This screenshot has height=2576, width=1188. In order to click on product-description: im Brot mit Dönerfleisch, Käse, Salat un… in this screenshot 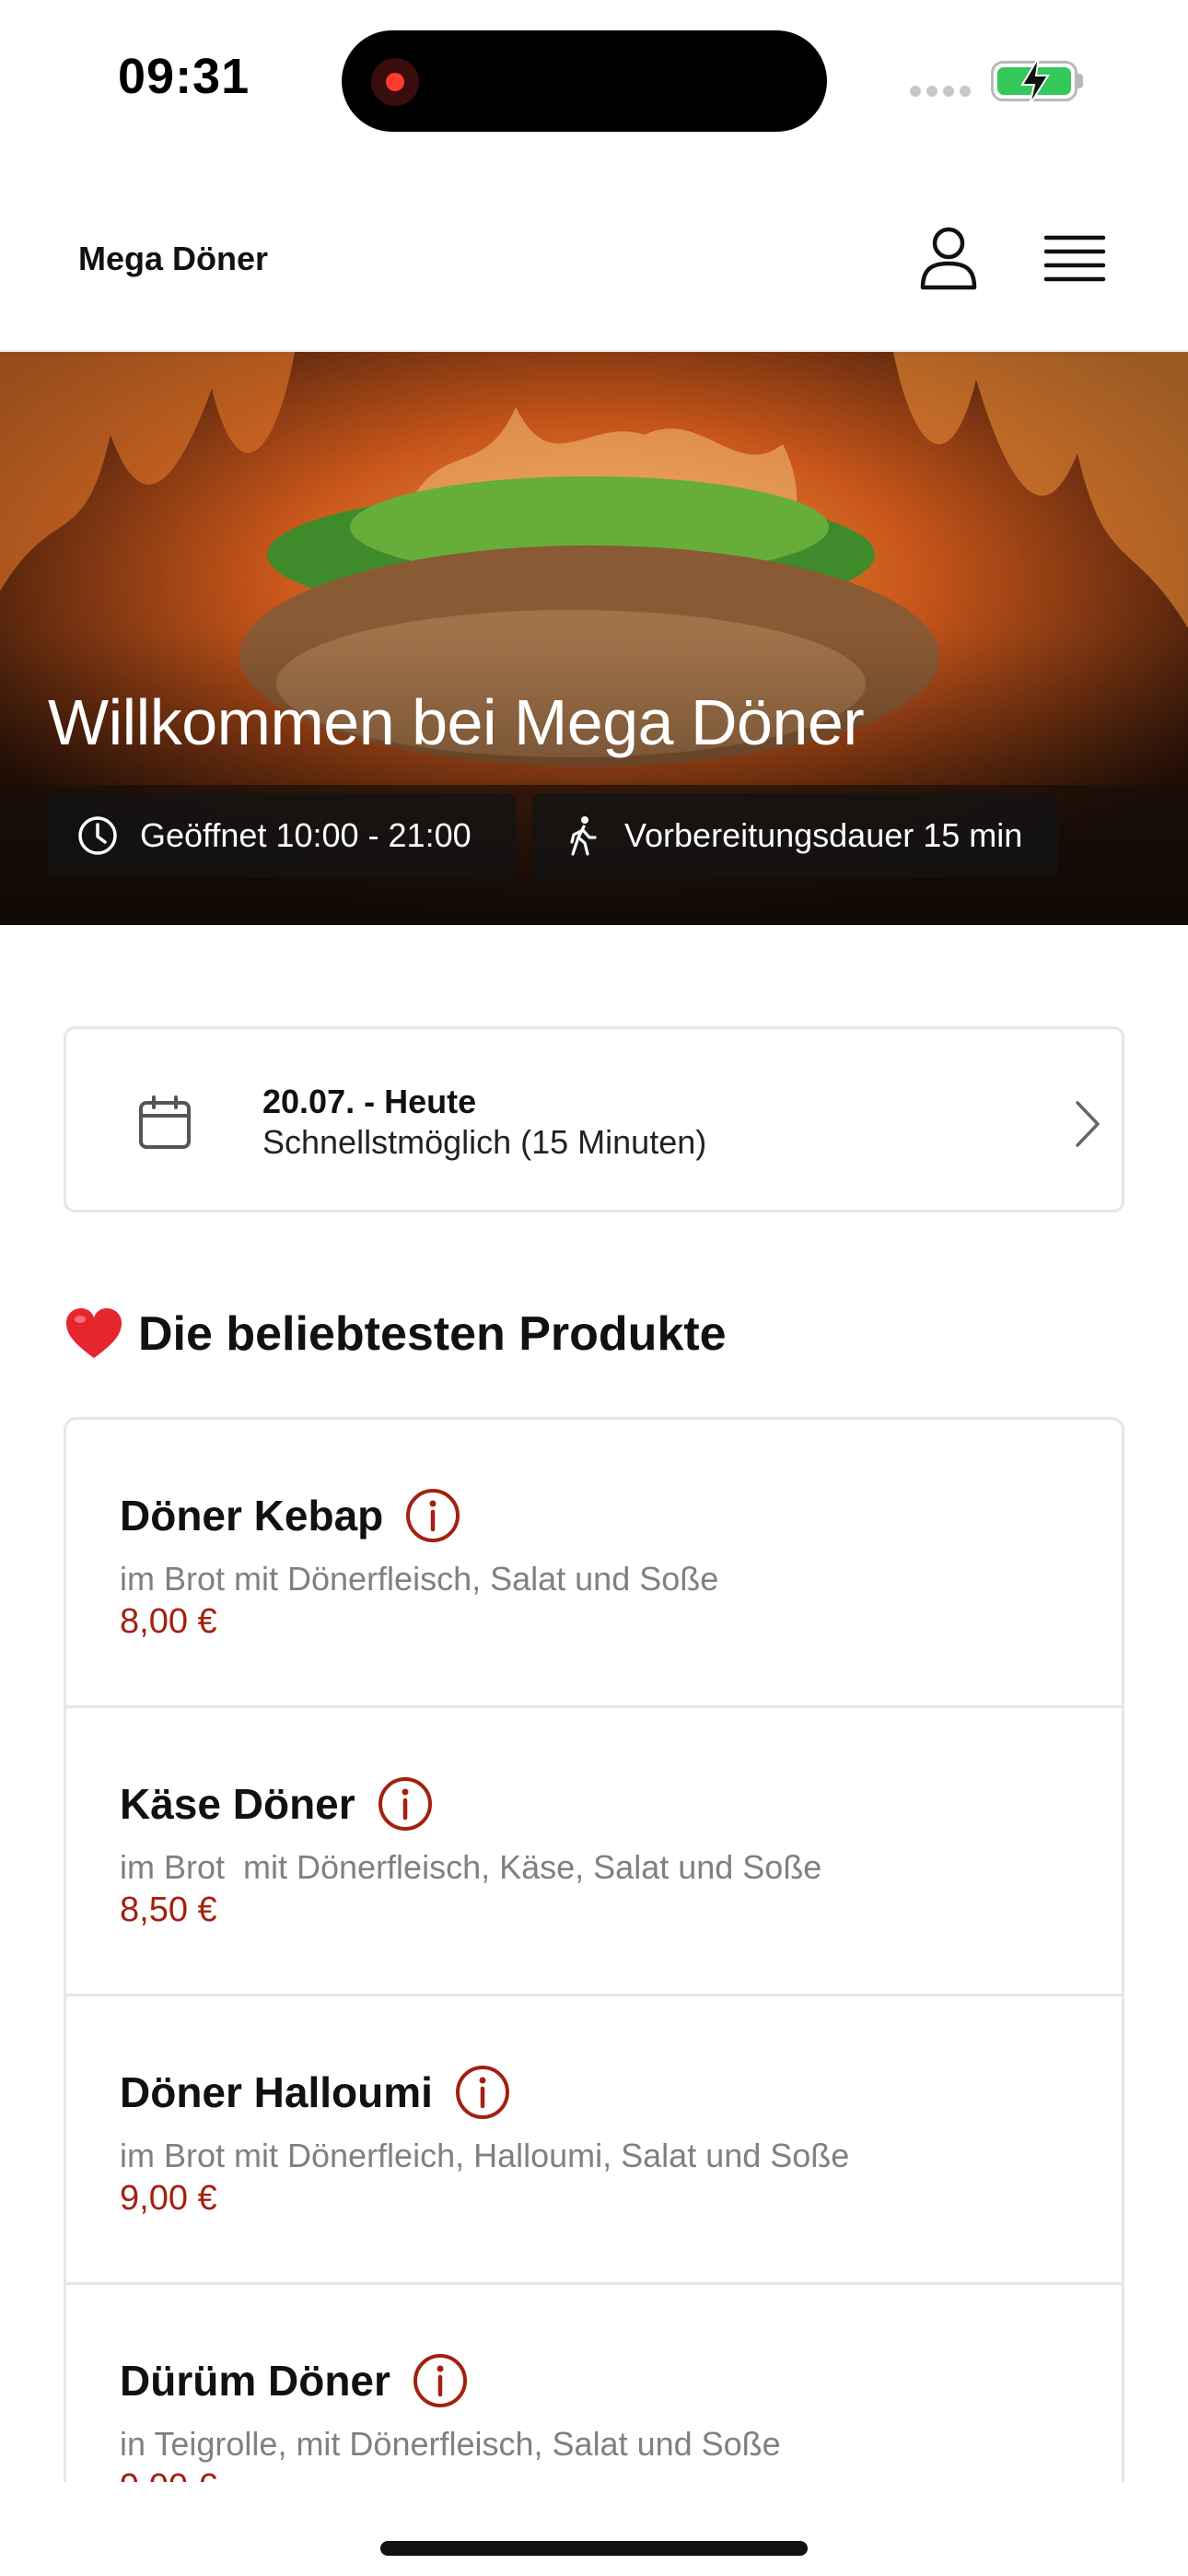, I will do `click(471, 1867)`.